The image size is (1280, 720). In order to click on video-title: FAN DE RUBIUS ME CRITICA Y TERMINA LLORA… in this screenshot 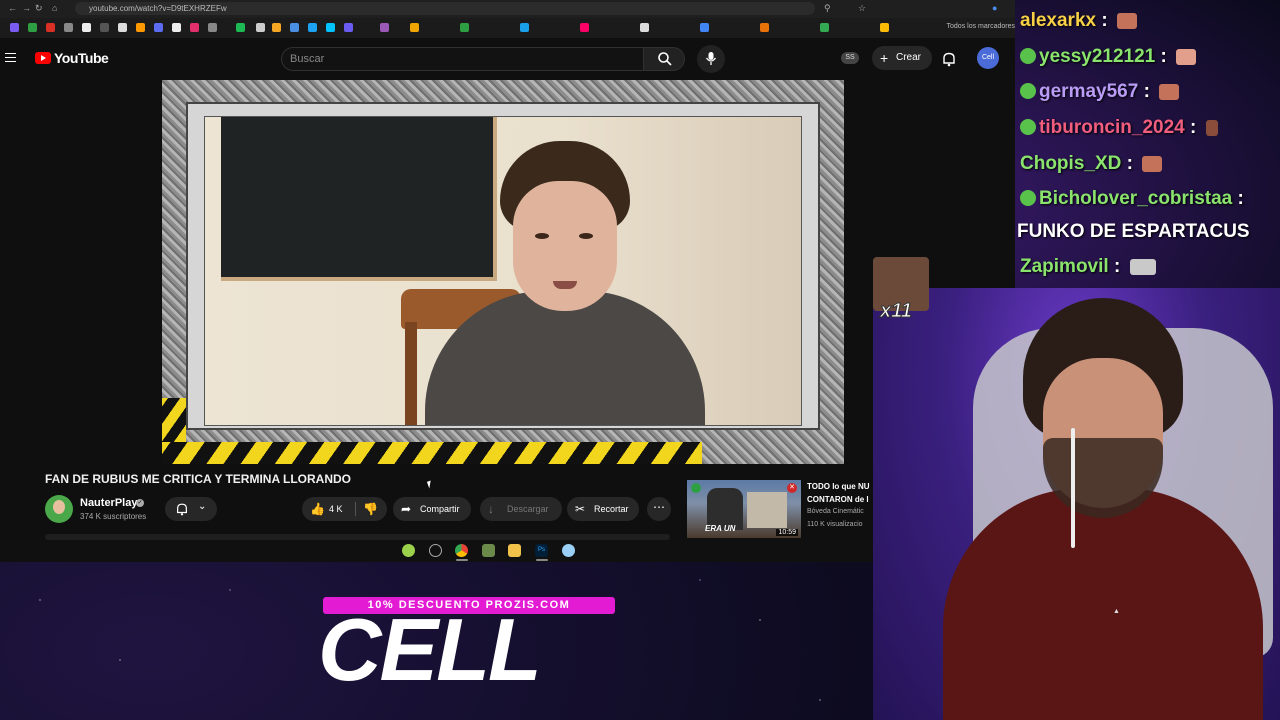, I will do `click(198, 479)`.